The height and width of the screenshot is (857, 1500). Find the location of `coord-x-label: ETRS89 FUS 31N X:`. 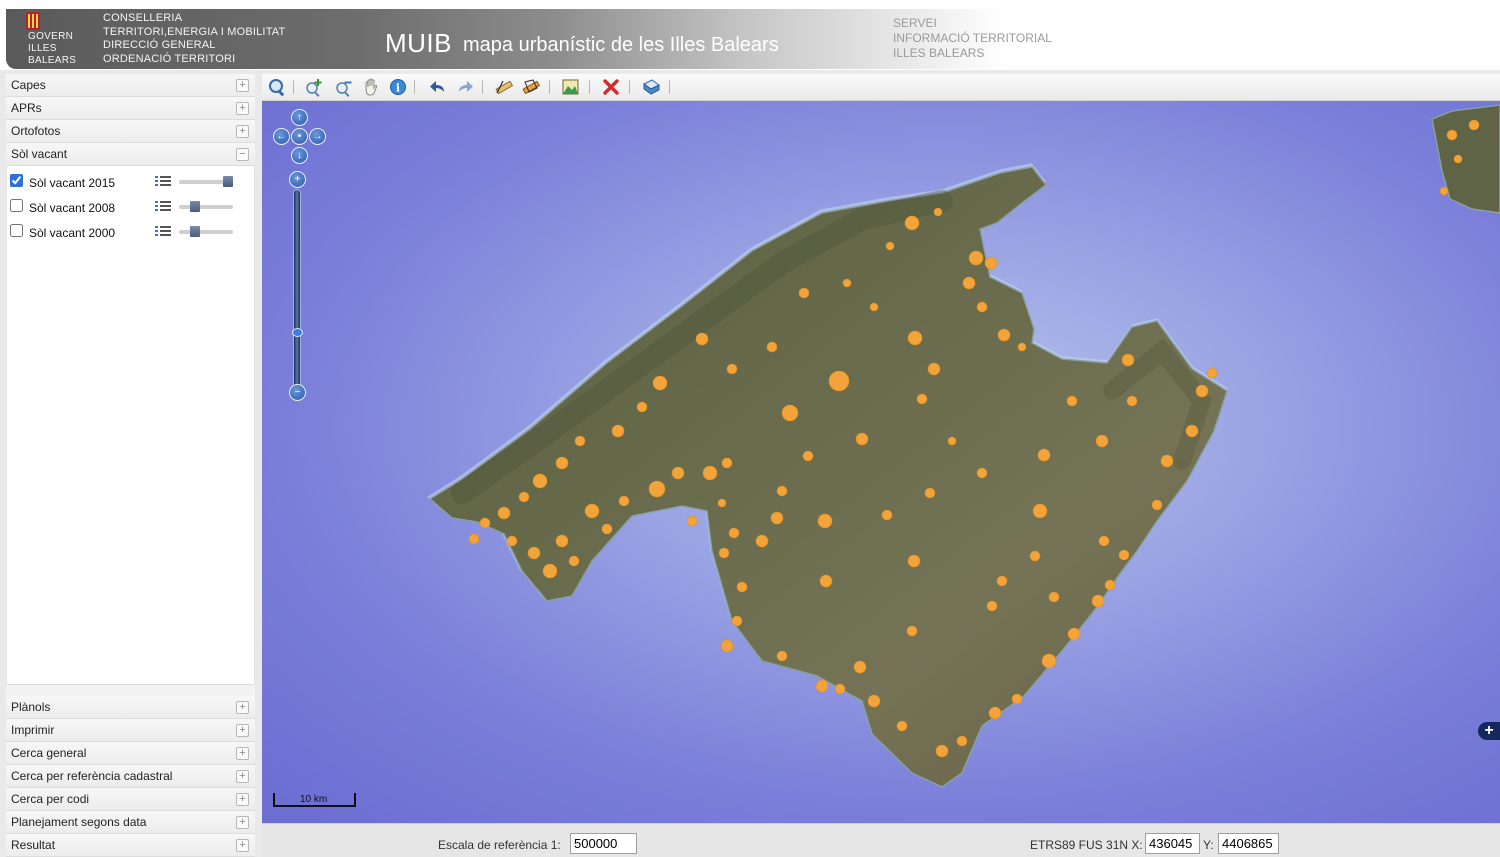

coord-x-label: ETRS89 FUS 31N X: is located at coordinates (1086, 845).